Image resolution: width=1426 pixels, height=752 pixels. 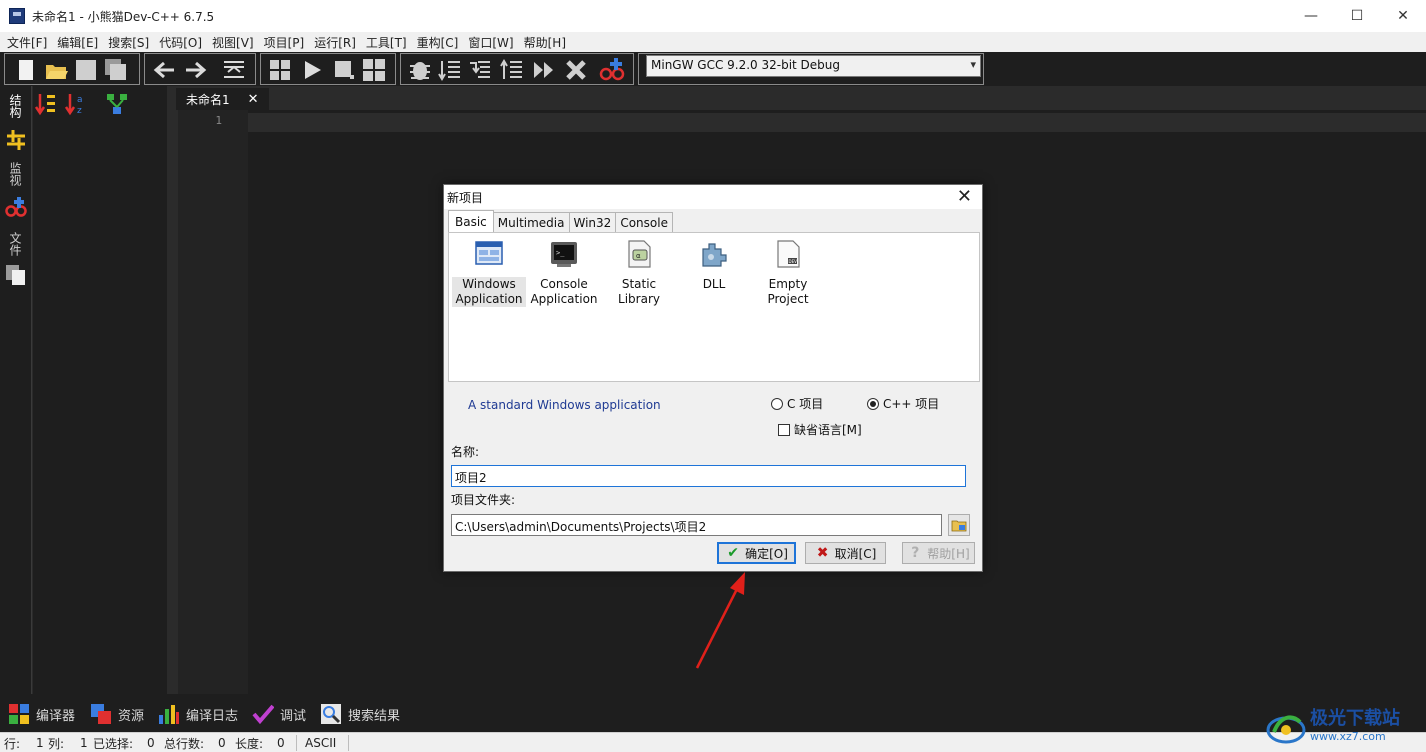 I want to click on menu-help: 帮助[H], so click(x=545, y=42).